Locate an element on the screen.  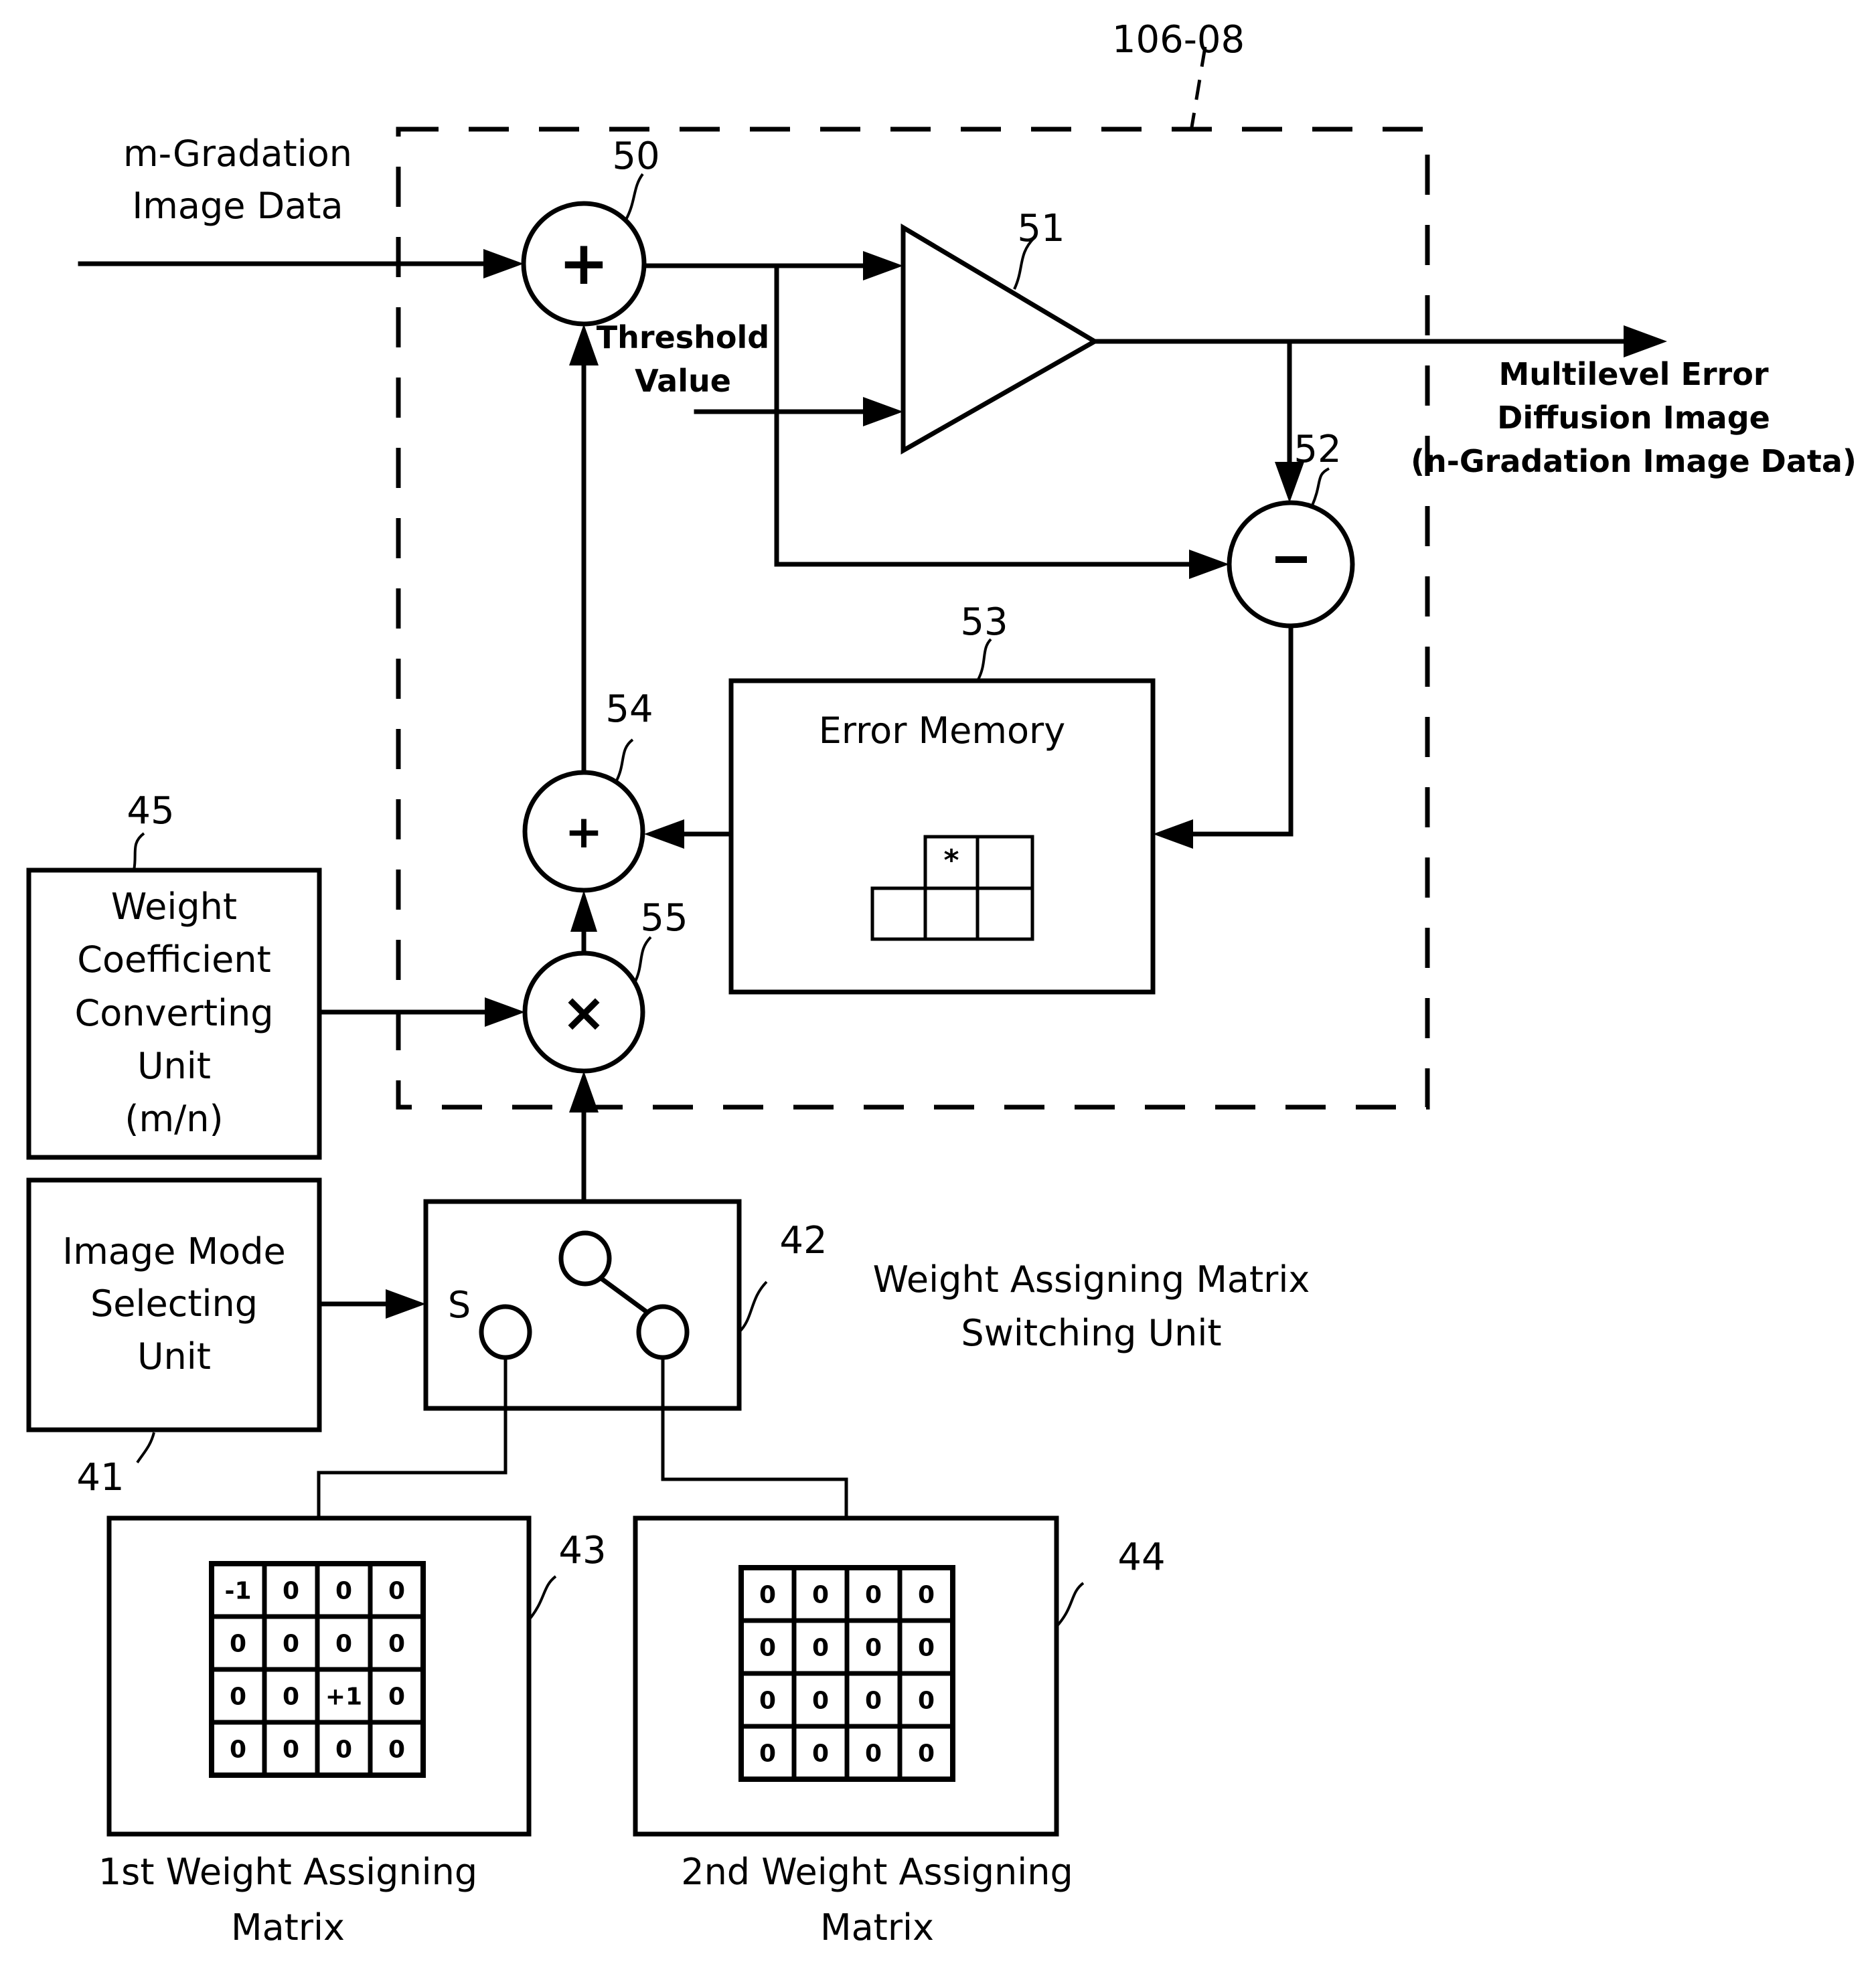
input-label-line2: Image Data is located at coordinates (238, 206).